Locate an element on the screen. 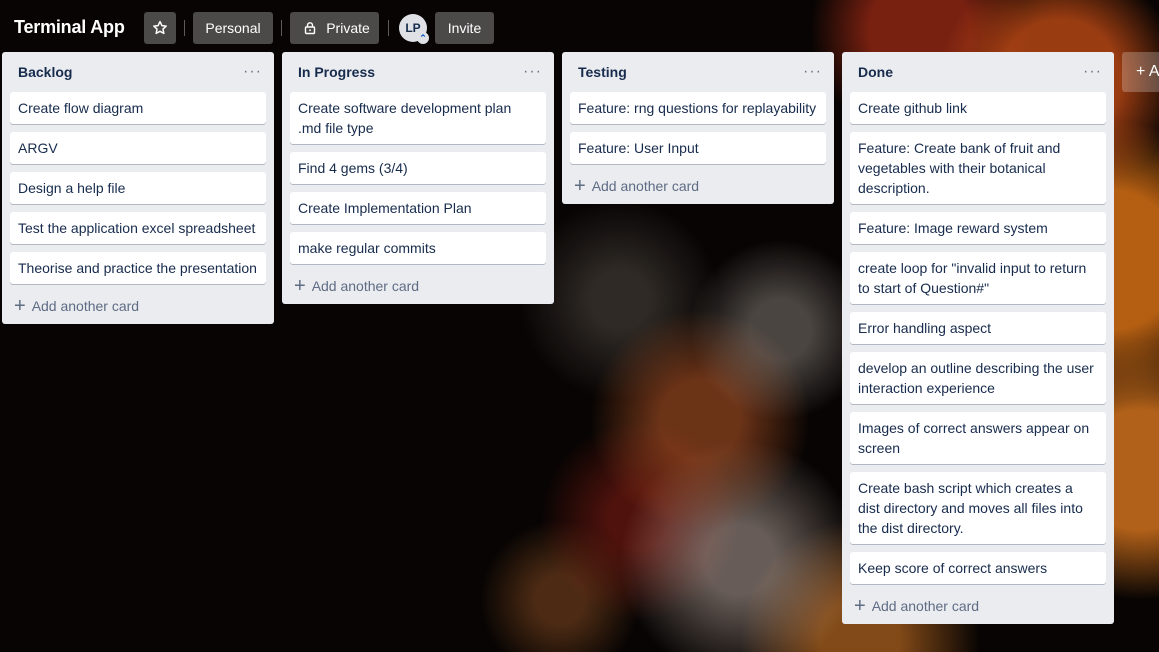 The image size is (1159, 652). card: Feature: Image reward system is located at coordinates (978, 228).